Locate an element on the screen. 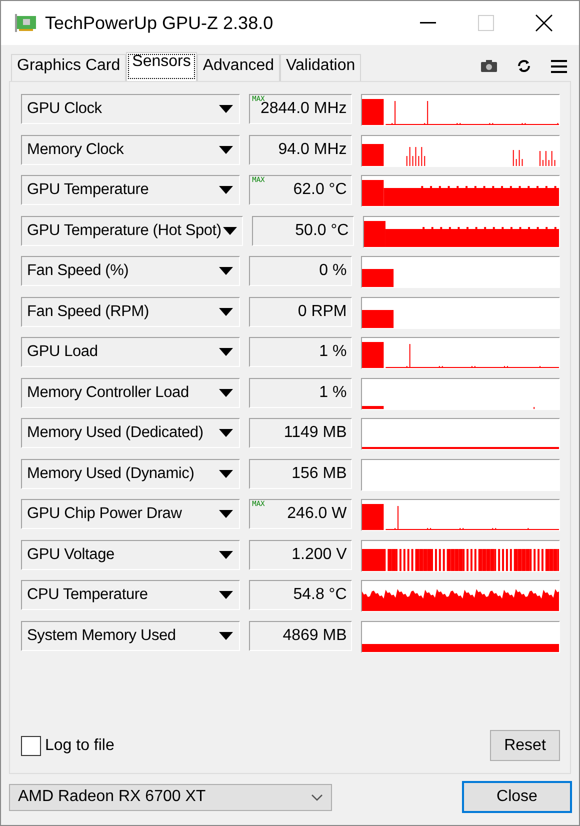 The image size is (580, 826). sensor-value: 94.0 MHz is located at coordinates (300, 149).